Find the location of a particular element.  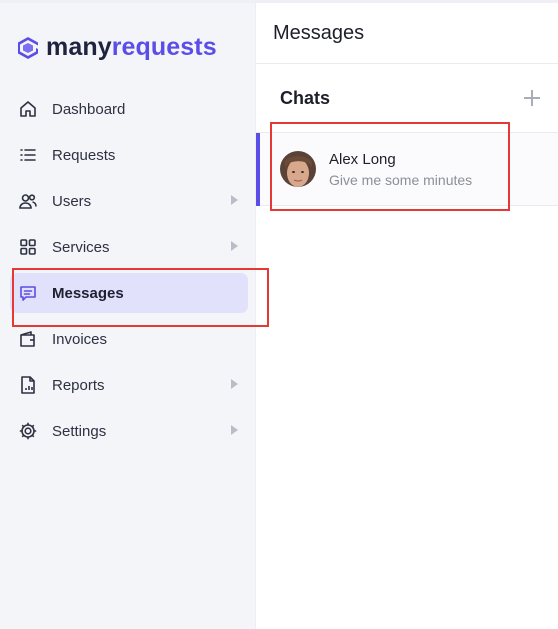

sidebar-item-label: Settings is located at coordinates (79, 431).